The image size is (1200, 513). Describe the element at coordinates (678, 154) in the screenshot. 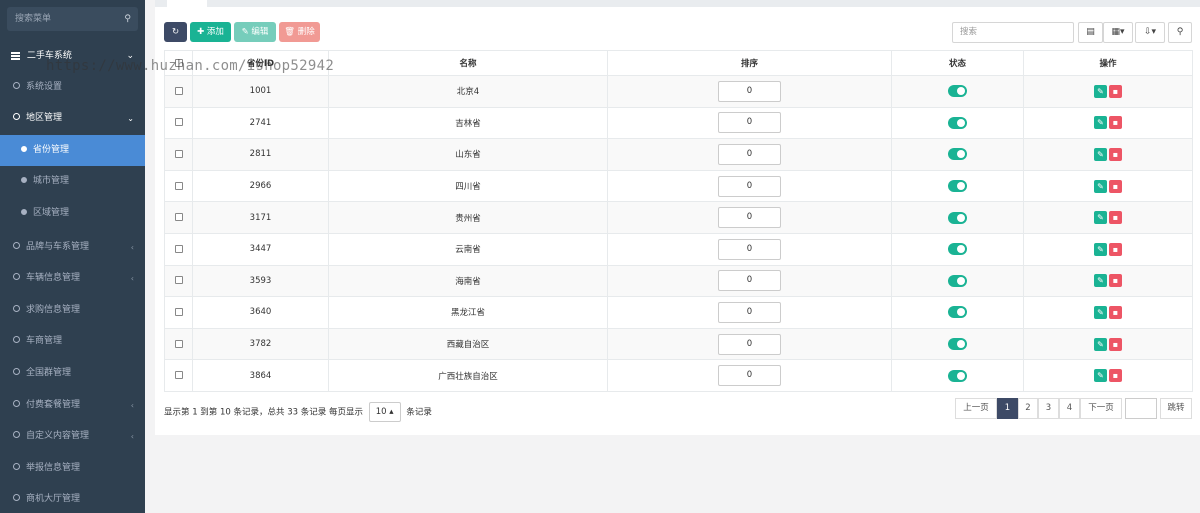

I see `table-row: 2811 山东省 0 ✎ ▪` at that location.